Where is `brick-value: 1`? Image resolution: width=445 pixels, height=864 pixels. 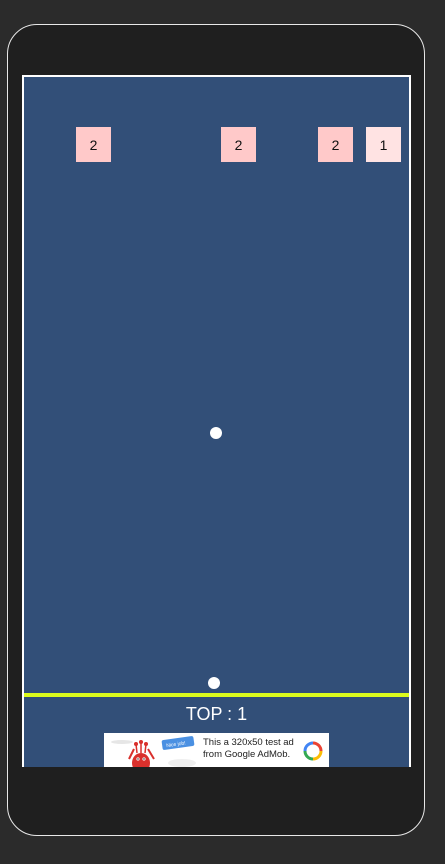 brick-value: 1 is located at coordinates (383, 144).